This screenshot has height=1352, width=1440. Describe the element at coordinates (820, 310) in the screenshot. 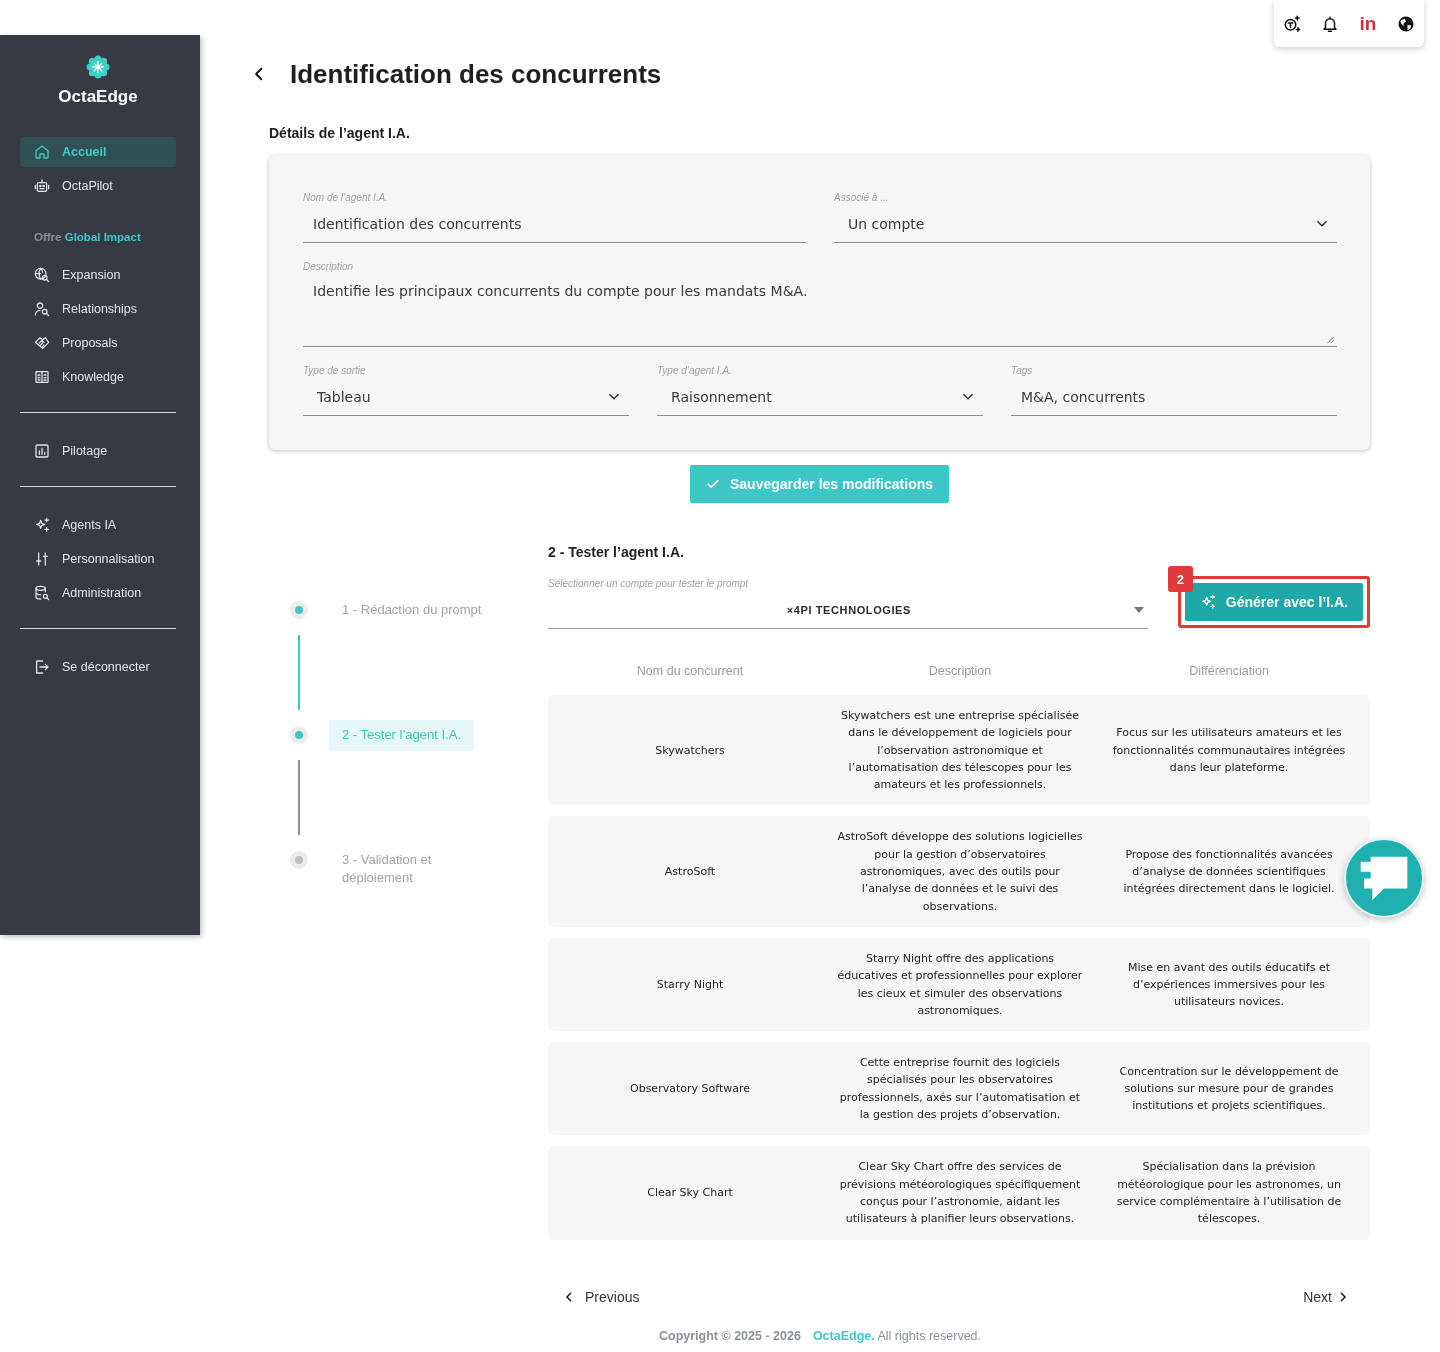

I see `textarea-field: Identifie les principaux concurrents du compte pour les mandats M&A.` at that location.